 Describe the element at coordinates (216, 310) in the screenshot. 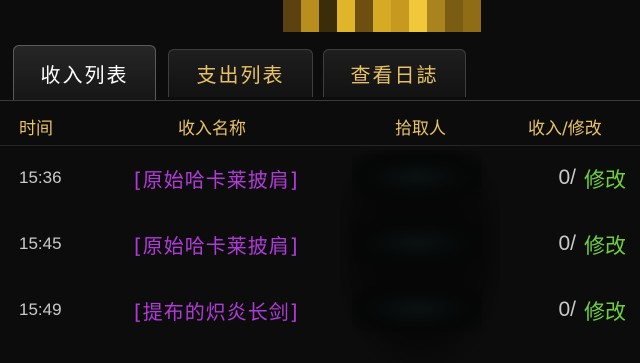

I see `item-link: [提布的炽炎长剑]` at that location.